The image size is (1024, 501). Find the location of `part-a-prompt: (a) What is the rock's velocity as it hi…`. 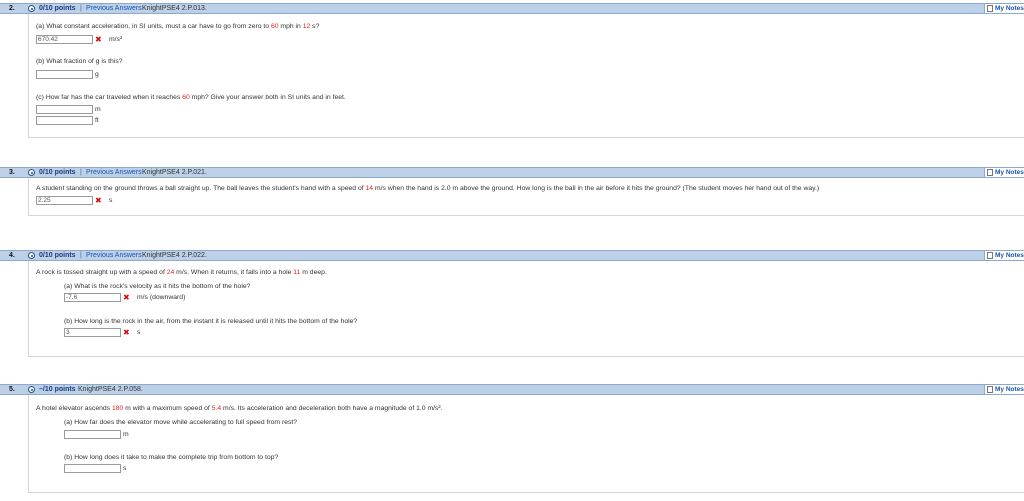

part-a-prompt: (a) What is the rock's velocity as it hi… is located at coordinates (157, 286).